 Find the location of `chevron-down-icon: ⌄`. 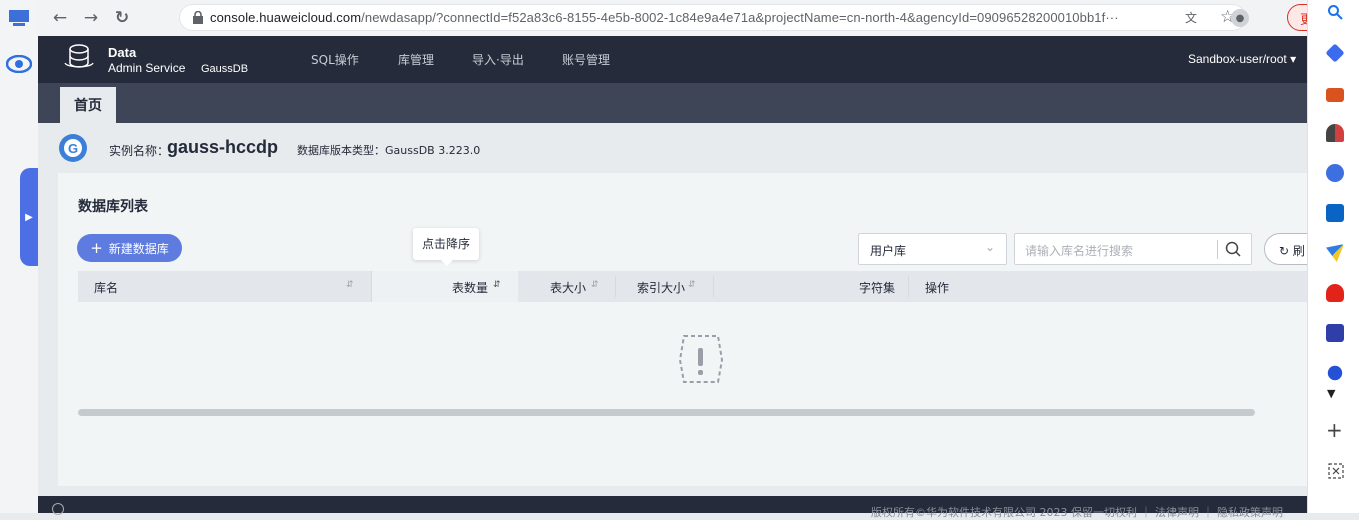

chevron-down-icon: ⌄ is located at coordinates (990, 247).